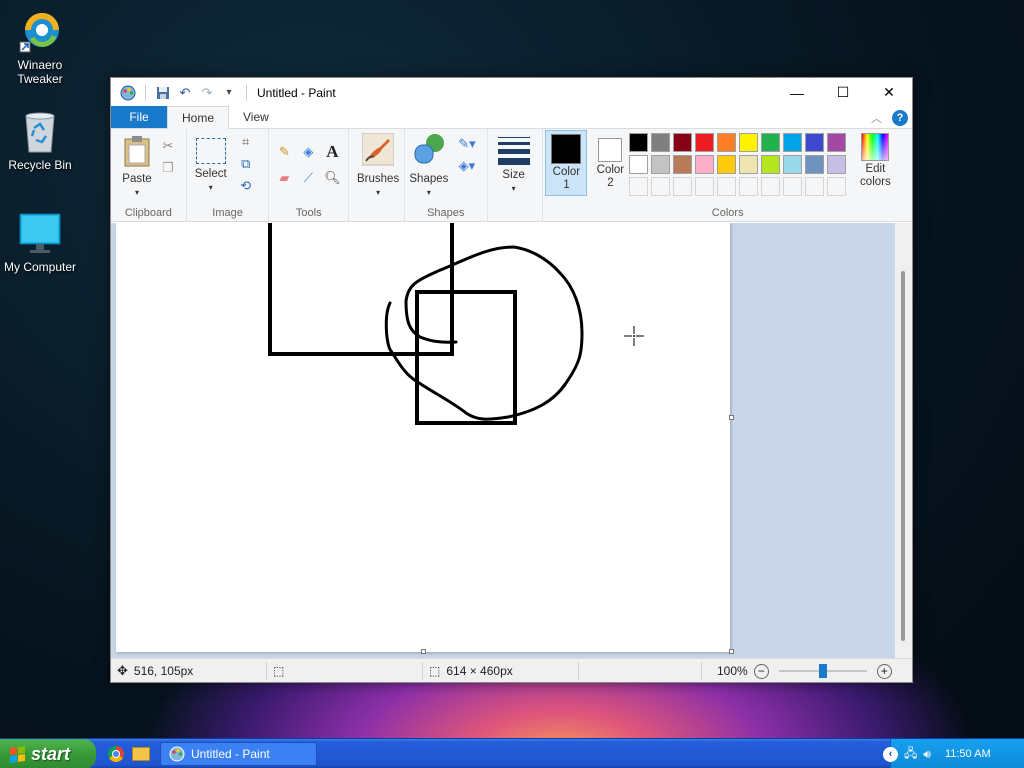 The width and height of the screenshot is (1024, 768). Describe the element at coordinates (168, 146) in the screenshot. I see `cut-icon: ✂` at that location.